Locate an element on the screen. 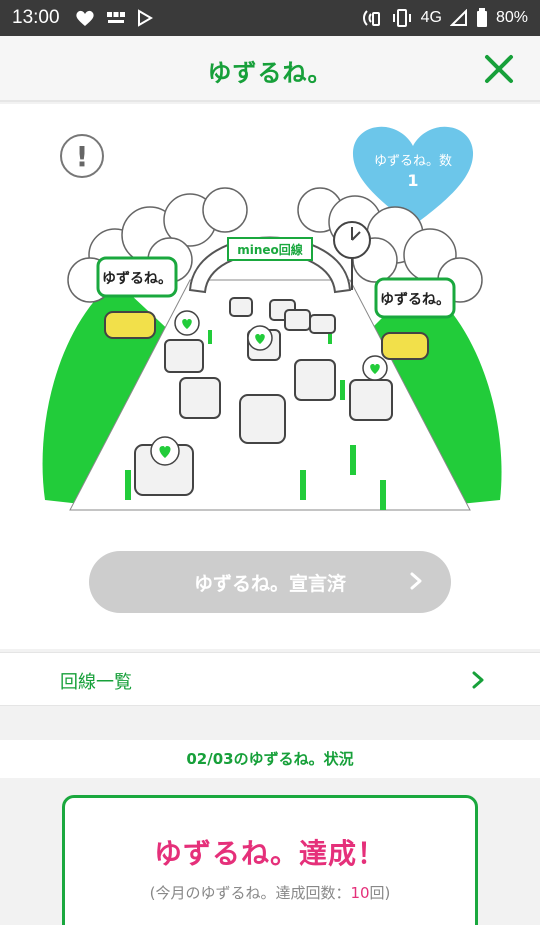 The width and height of the screenshot is (540, 925). close-icon is located at coordinates (499, 69).